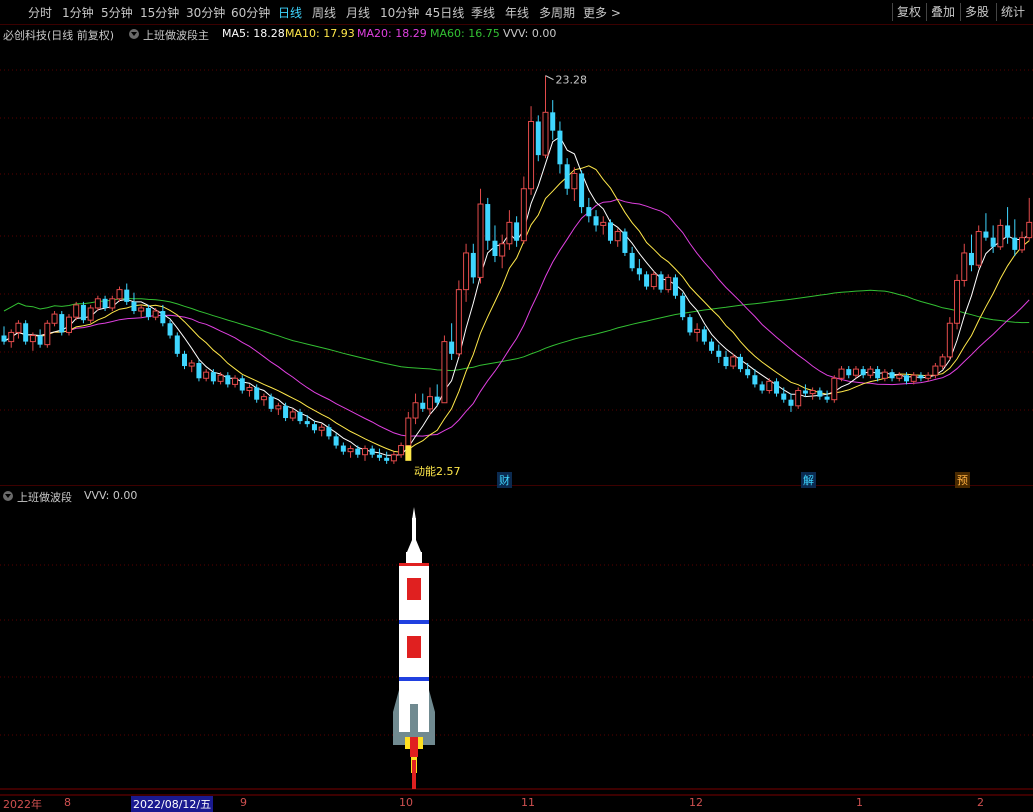  What do you see at coordinates (414, 648) in the screenshot?
I see `rocket-icon` at bounding box center [414, 648].